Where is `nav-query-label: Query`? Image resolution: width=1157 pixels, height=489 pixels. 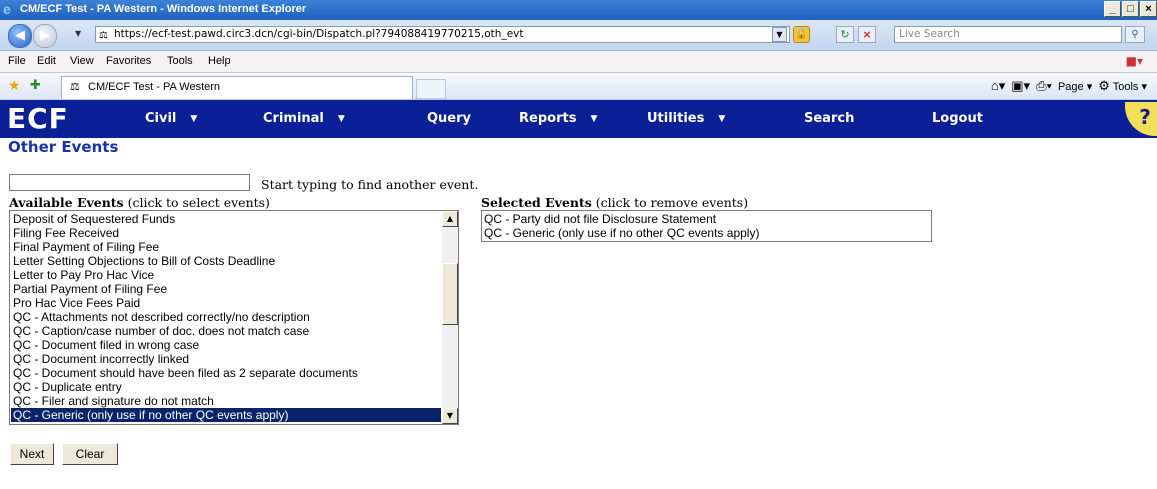
nav-query-label: Query is located at coordinates (449, 118).